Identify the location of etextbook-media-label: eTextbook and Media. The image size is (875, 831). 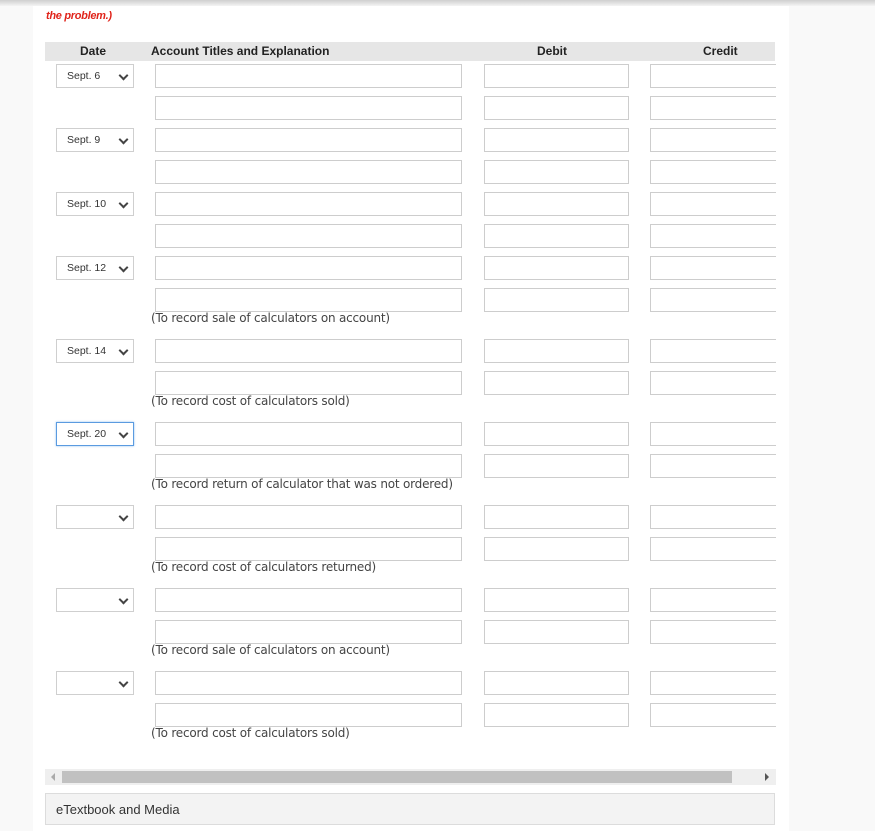
(118, 809).